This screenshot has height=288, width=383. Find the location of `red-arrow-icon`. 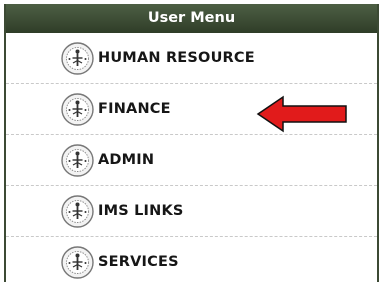

red-arrow-icon is located at coordinates (301, 114).